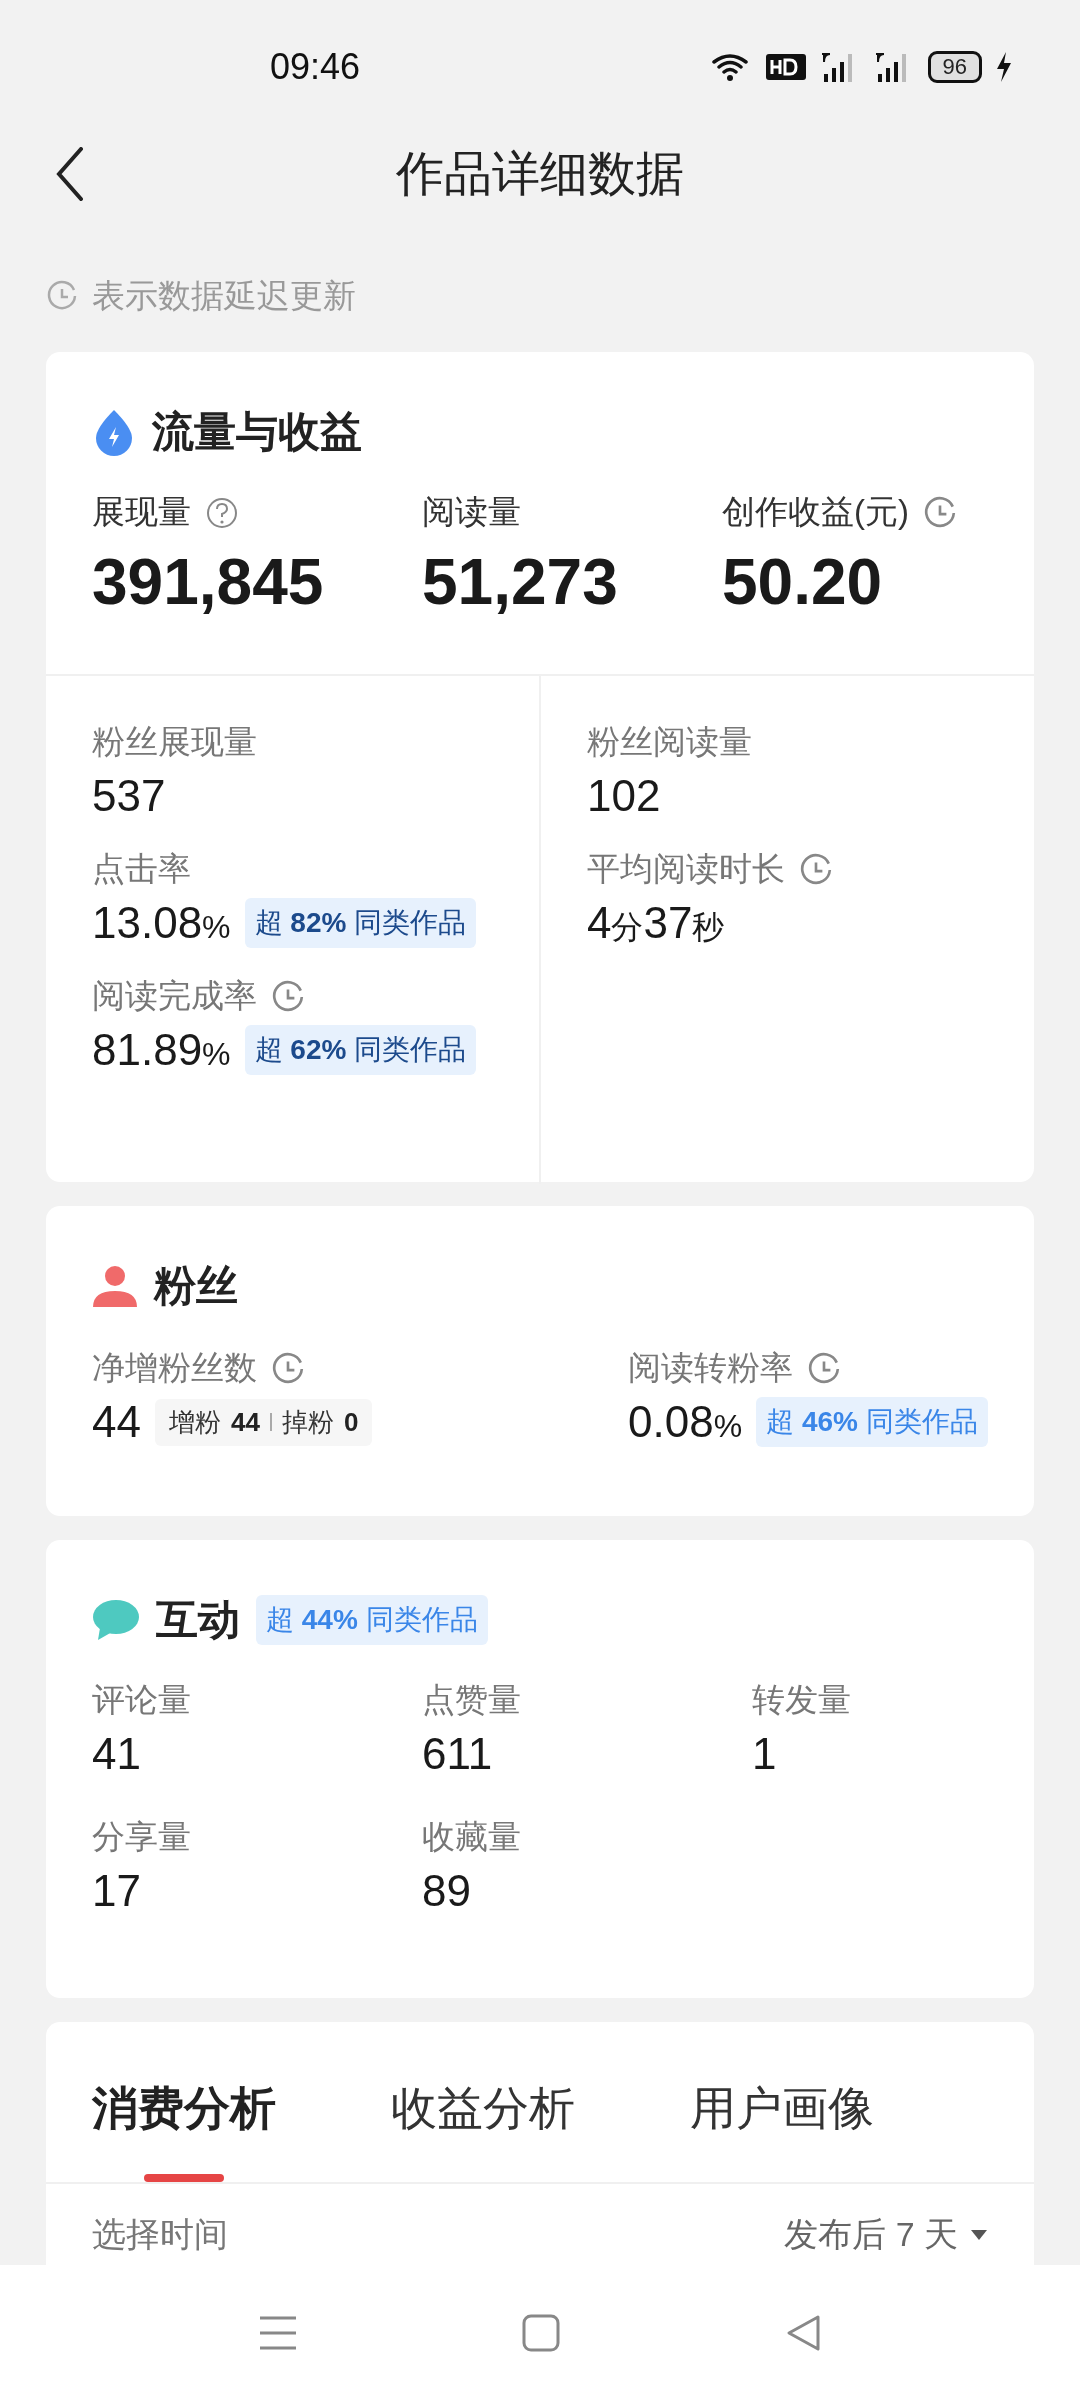 This screenshot has height=2400, width=1080. I want to click on metric-label: 粉丝展现量, so click(174, 742).